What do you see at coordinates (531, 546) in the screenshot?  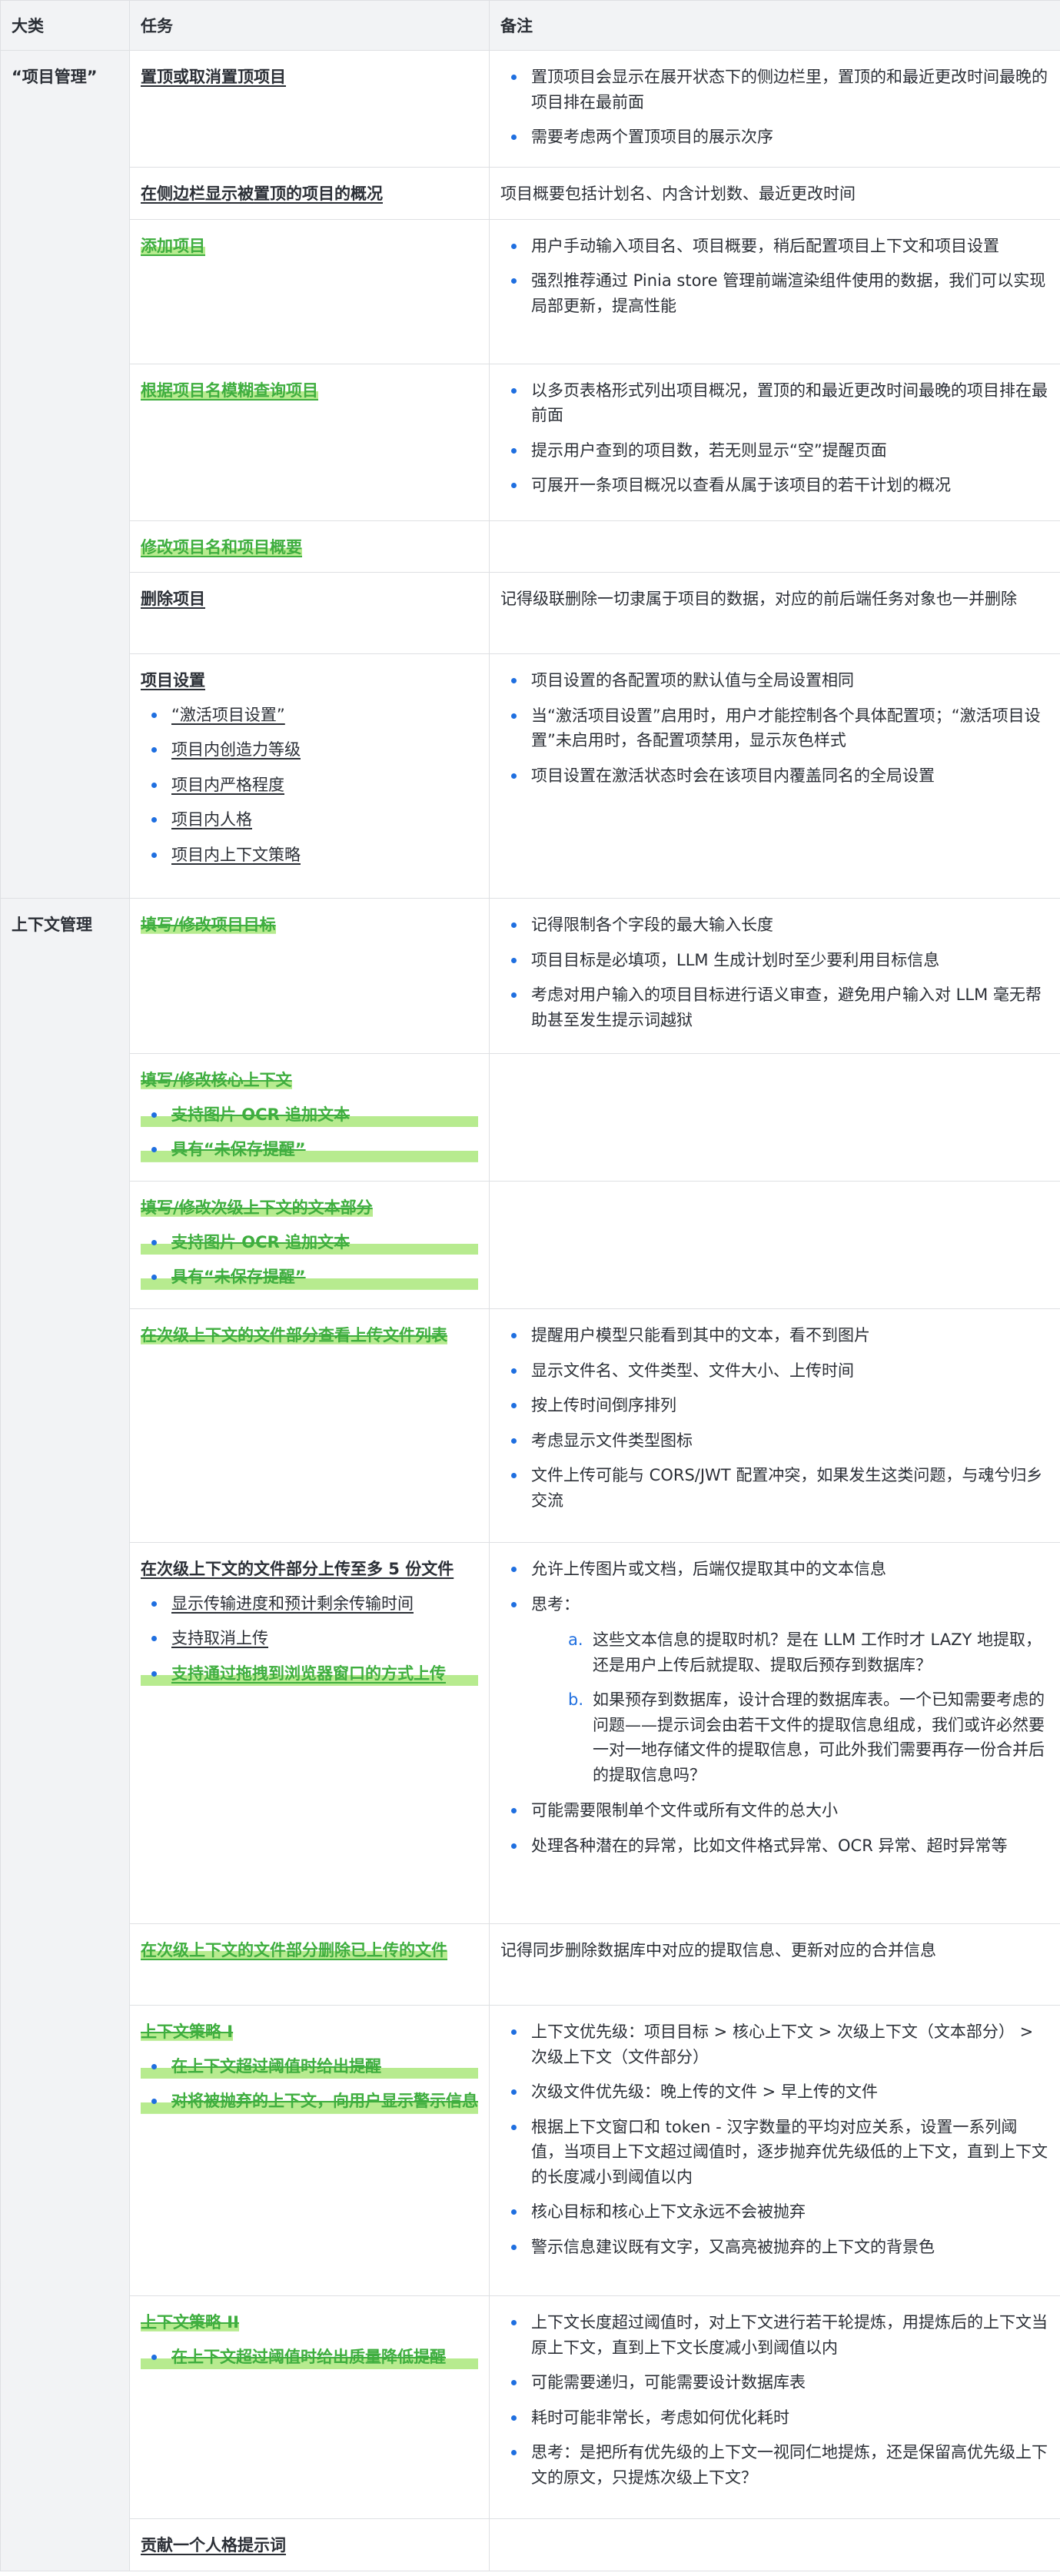 I see `table-row: 修改项目名和项目概要` at bounding box center [531, 546].